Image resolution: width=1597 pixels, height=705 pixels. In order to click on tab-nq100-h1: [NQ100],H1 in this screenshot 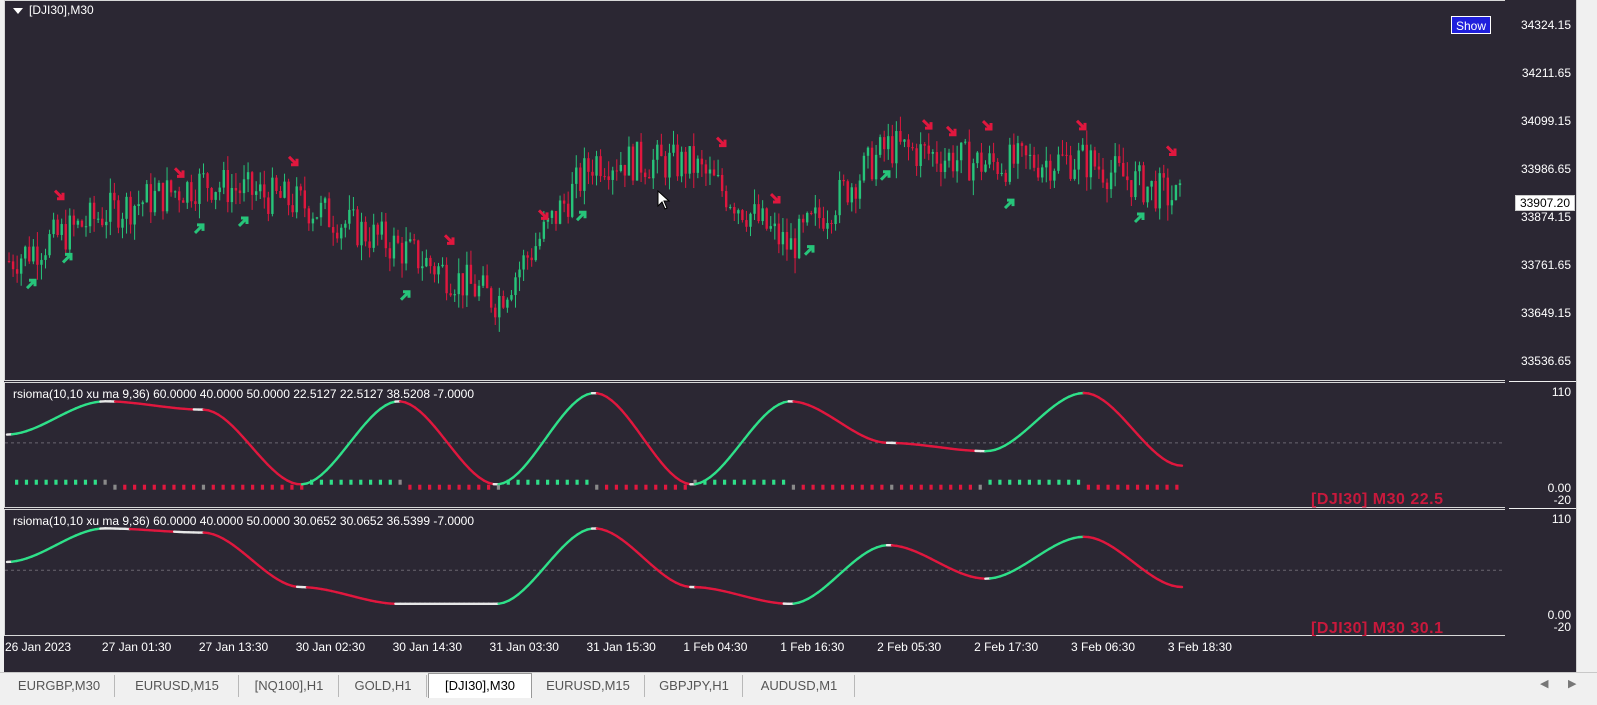, I will do `click(289, 686)`.